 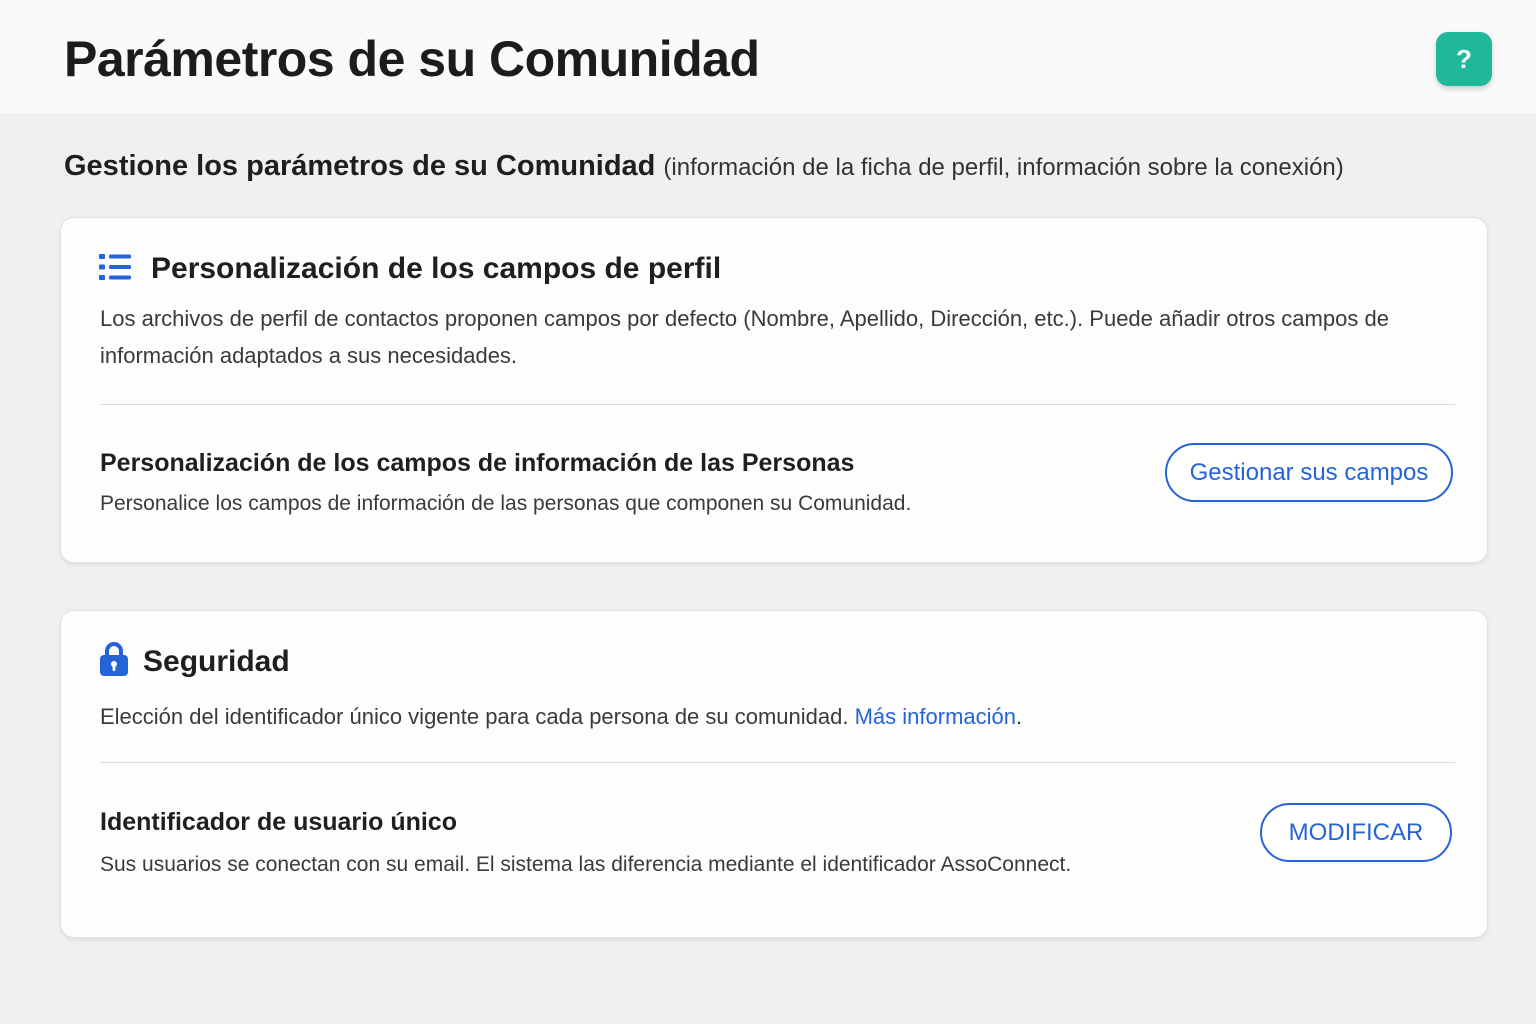 I want to click on question-icon: ?, so click(x=1464, y=58).